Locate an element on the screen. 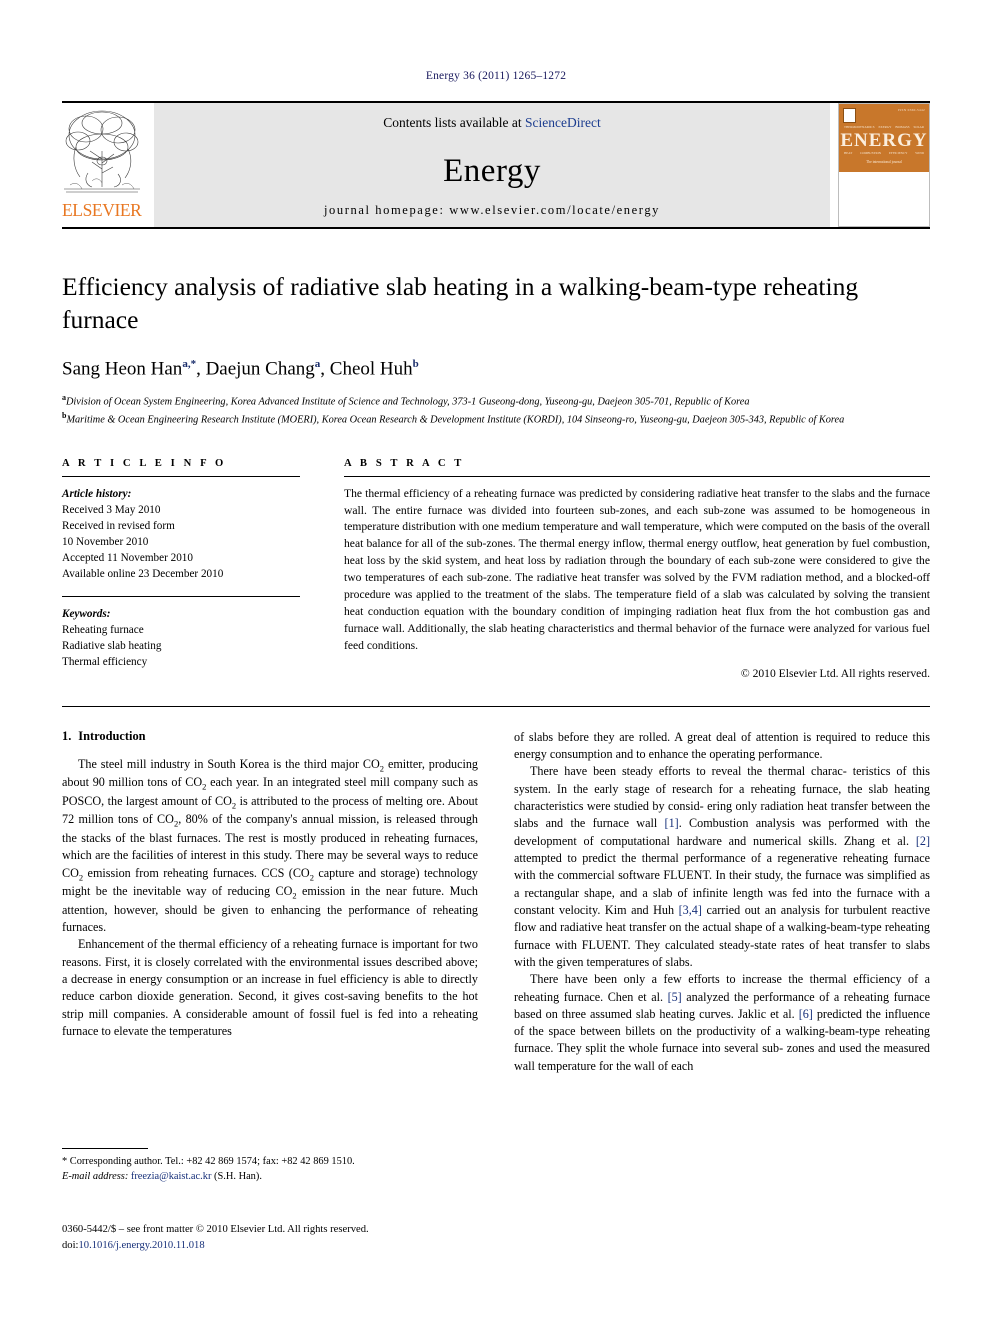 The height and width of the screenshot is (1323, 992). article-history-label: Article history: is located at coordinates (97, 493).